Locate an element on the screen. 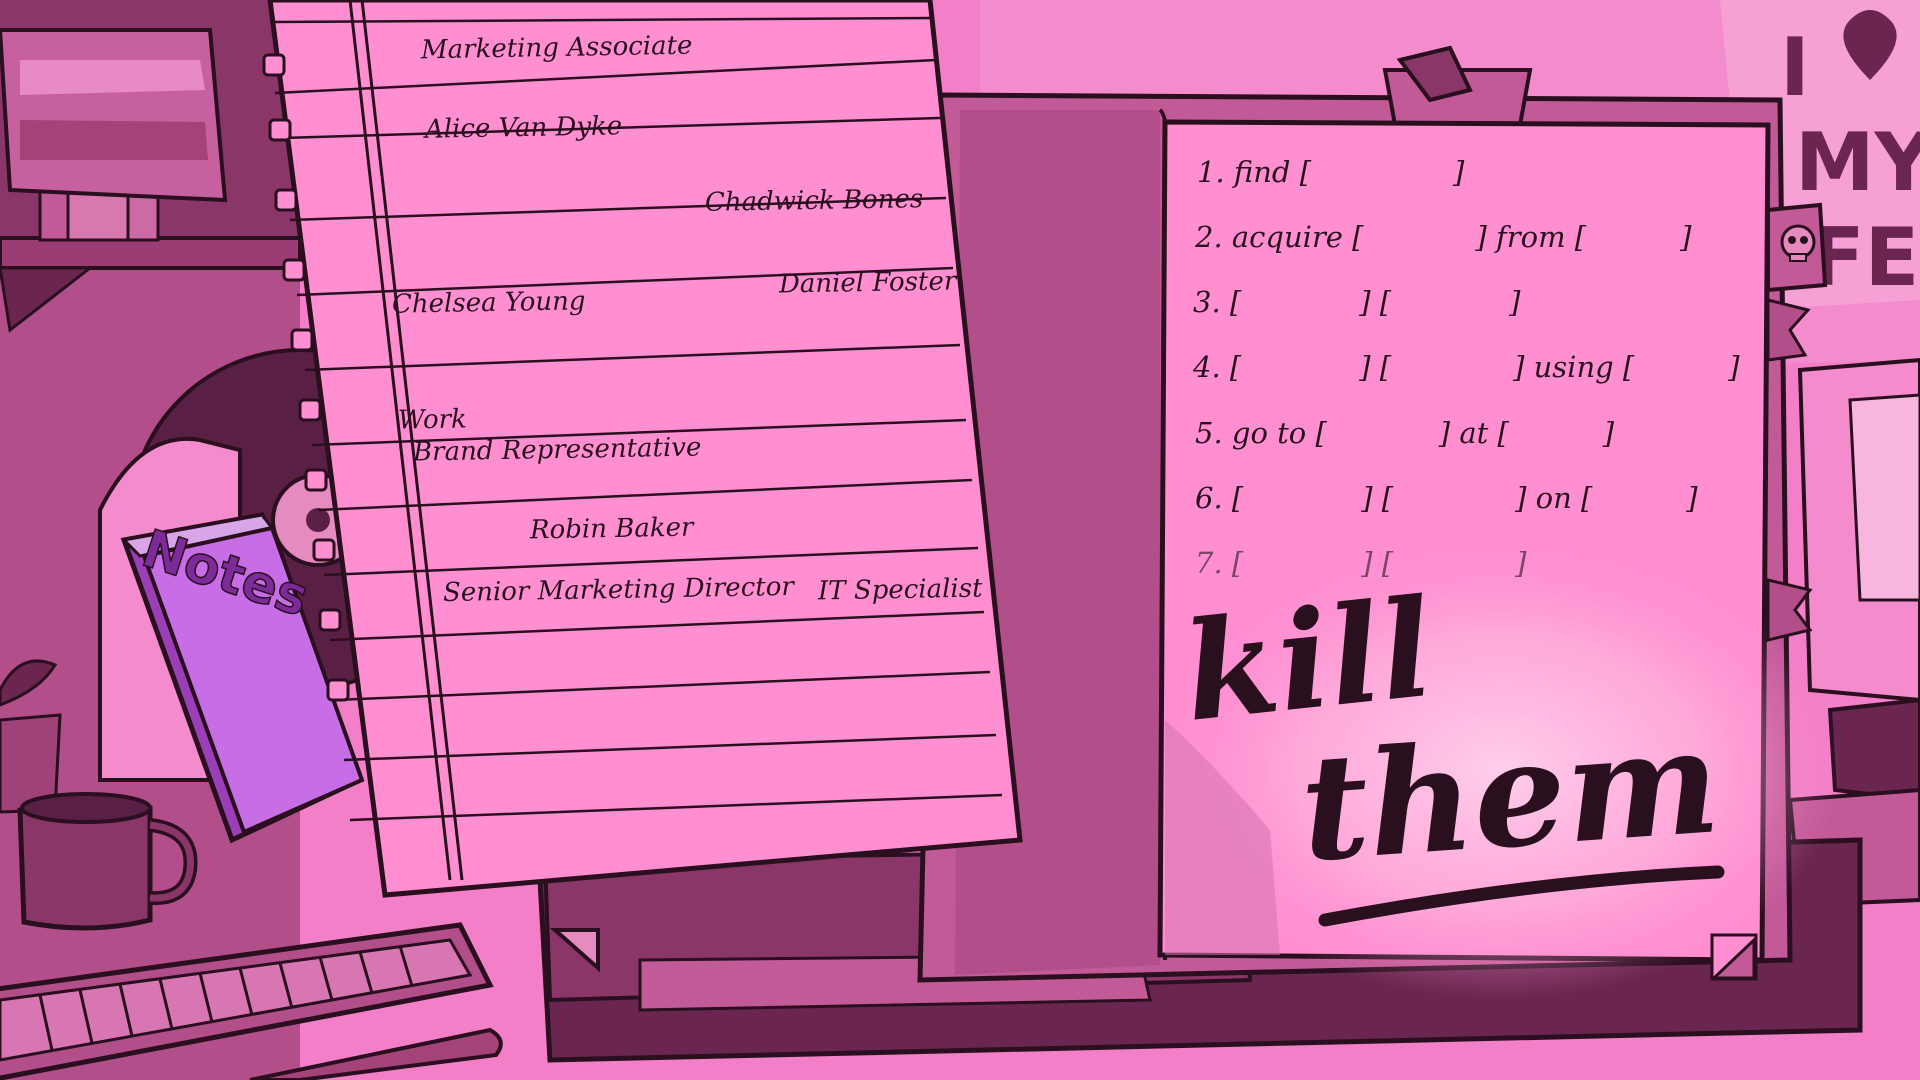 The width and height of the screenshot is (1920, 1080). task-line-7: 7. [ ] [] is located at coordinates (1360, 563).